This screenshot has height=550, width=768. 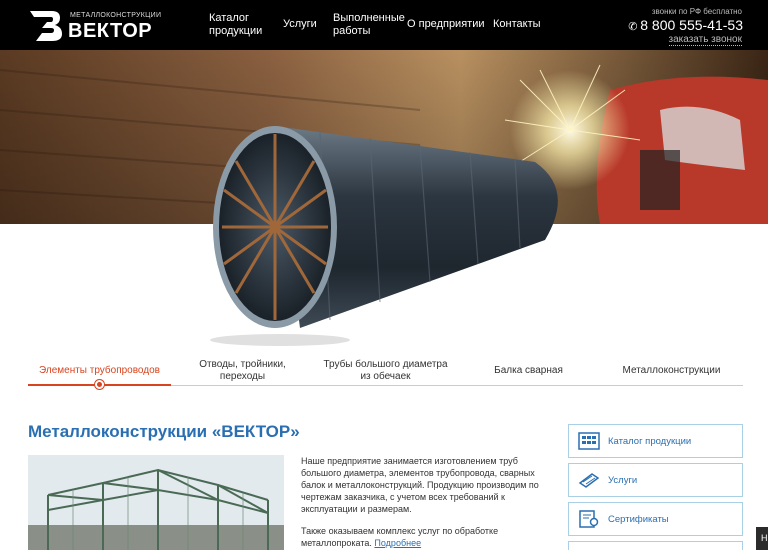 I want to click on page-title: Металлоконструкции «ВЕКТОР», so click(x=164, y=431).